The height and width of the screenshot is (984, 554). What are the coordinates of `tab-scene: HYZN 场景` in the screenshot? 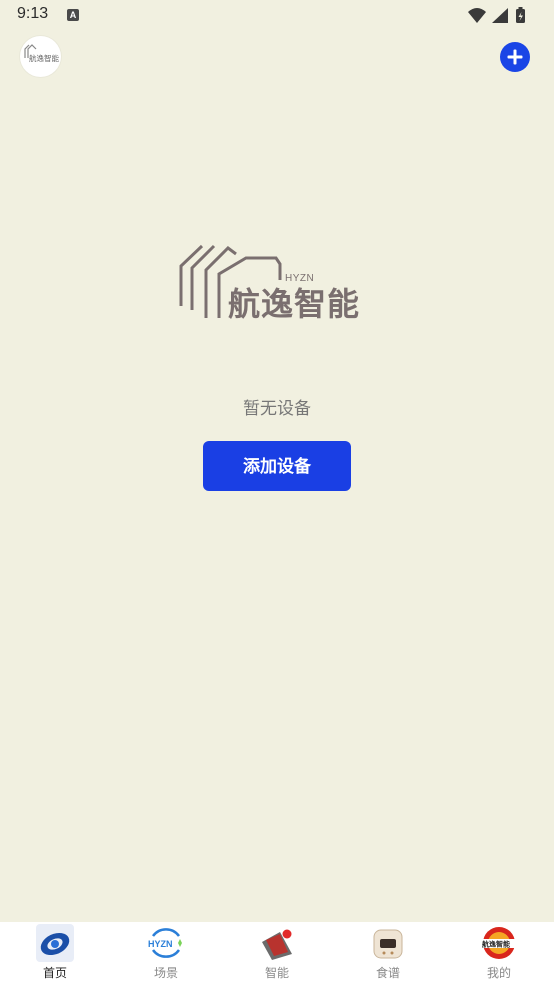 It's located at (166, 953).